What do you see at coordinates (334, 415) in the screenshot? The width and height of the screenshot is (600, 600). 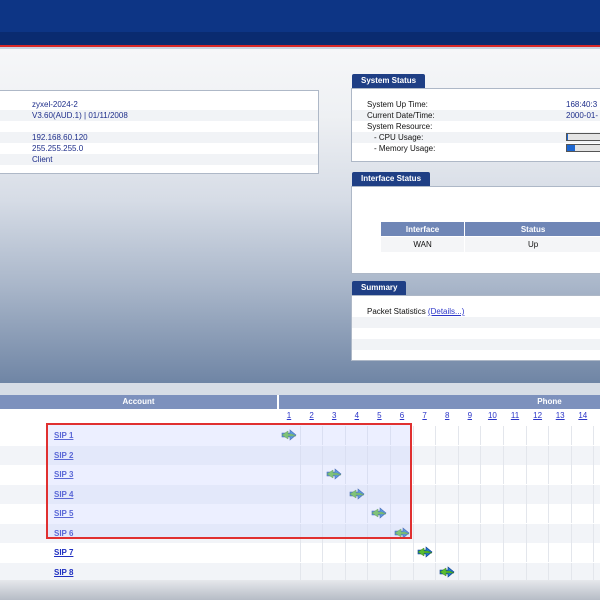 I see `phone-number-3: 3` at bounding box center [334, 415].